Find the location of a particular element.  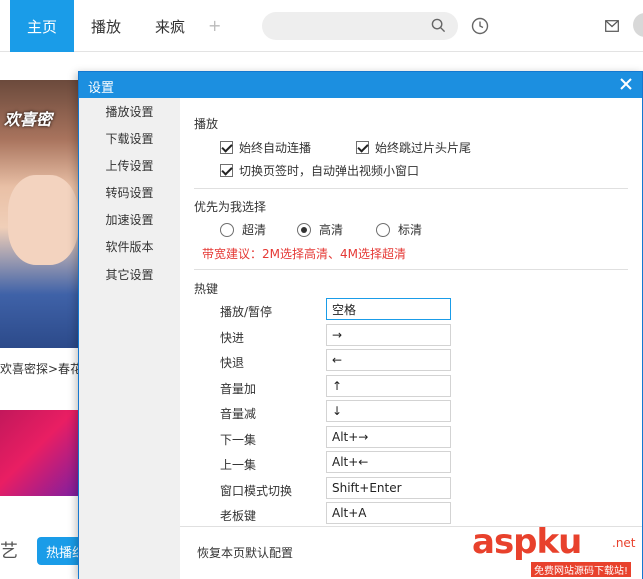

sidebar-item-play-settings: 播放设置 is located at coordinates (129, 111).